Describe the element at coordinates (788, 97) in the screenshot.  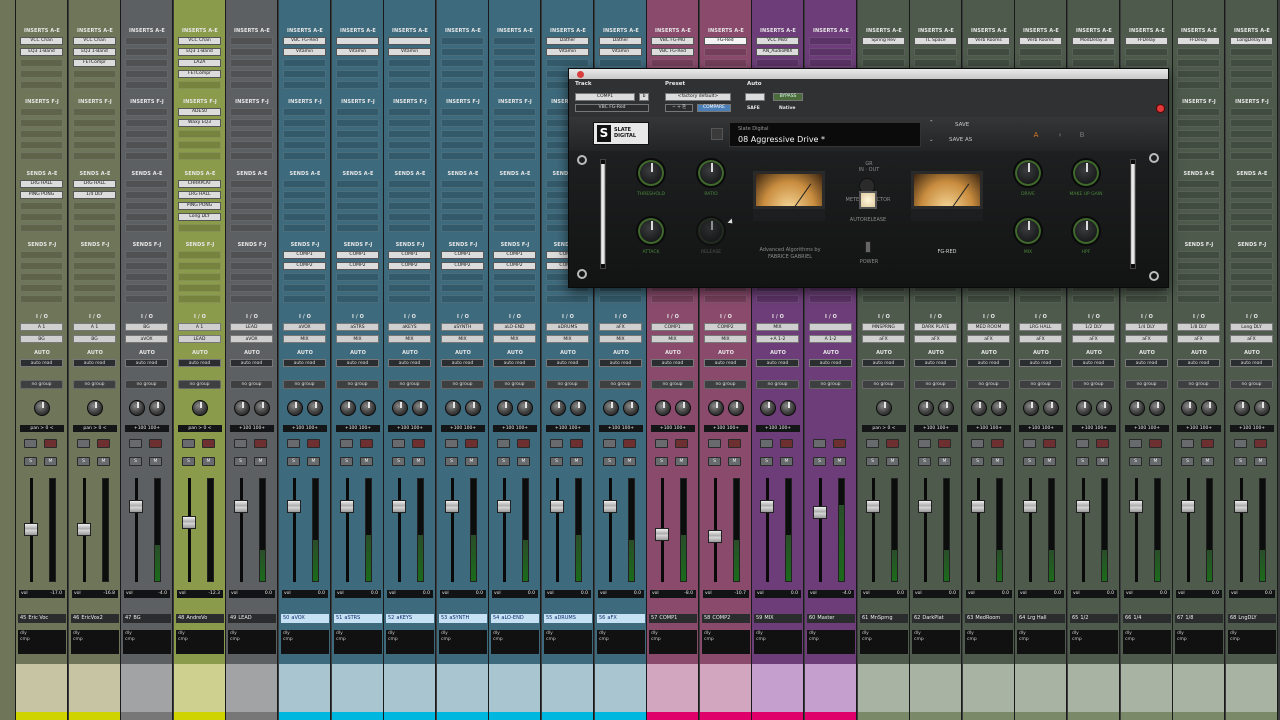
I see `bypass-button: BYPASS` at that location.